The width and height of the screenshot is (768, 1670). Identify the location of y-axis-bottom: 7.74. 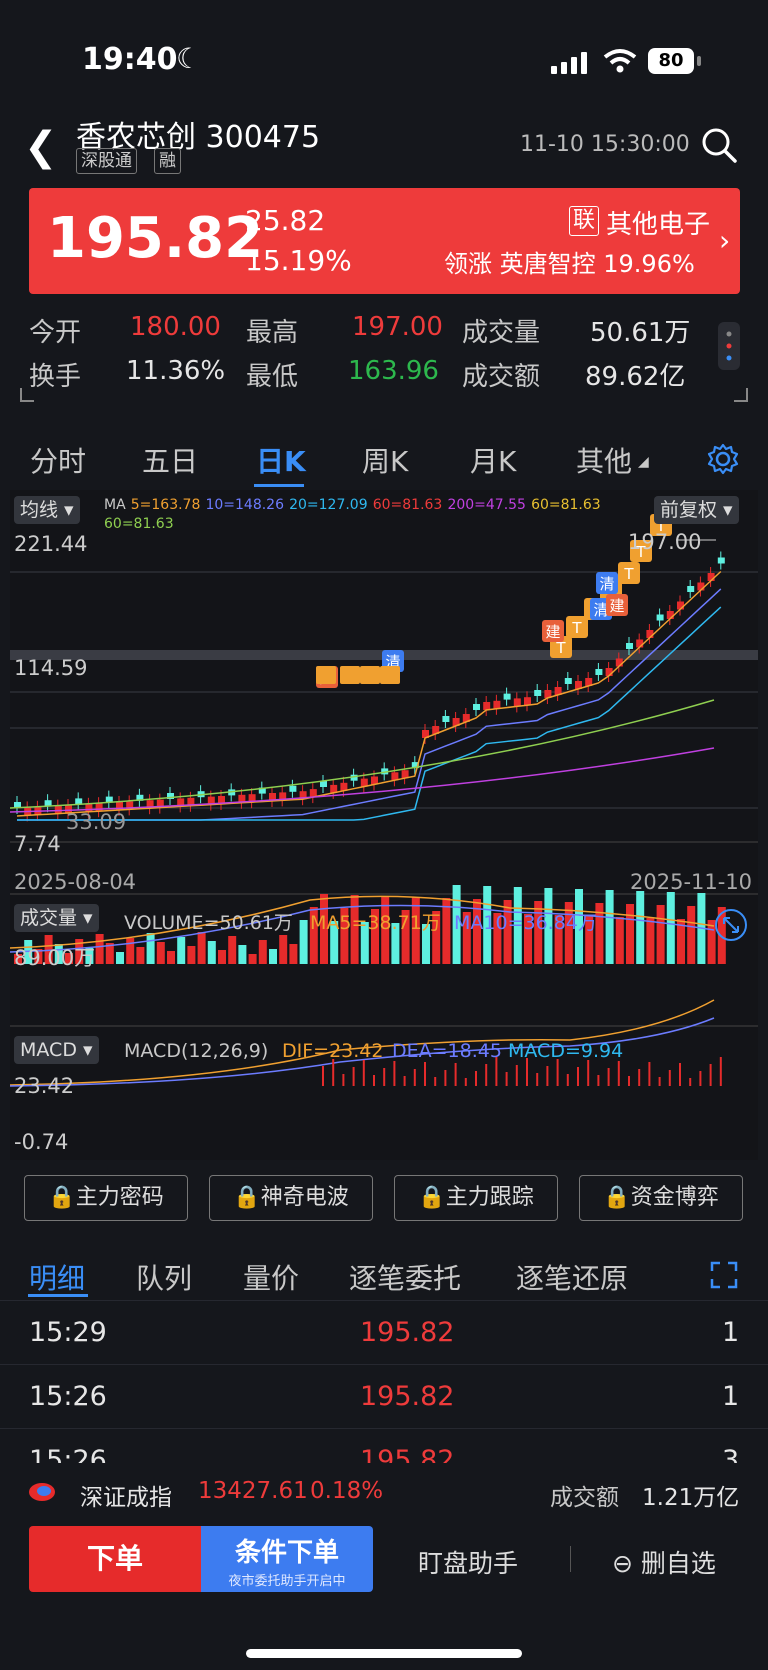
(37, 844).